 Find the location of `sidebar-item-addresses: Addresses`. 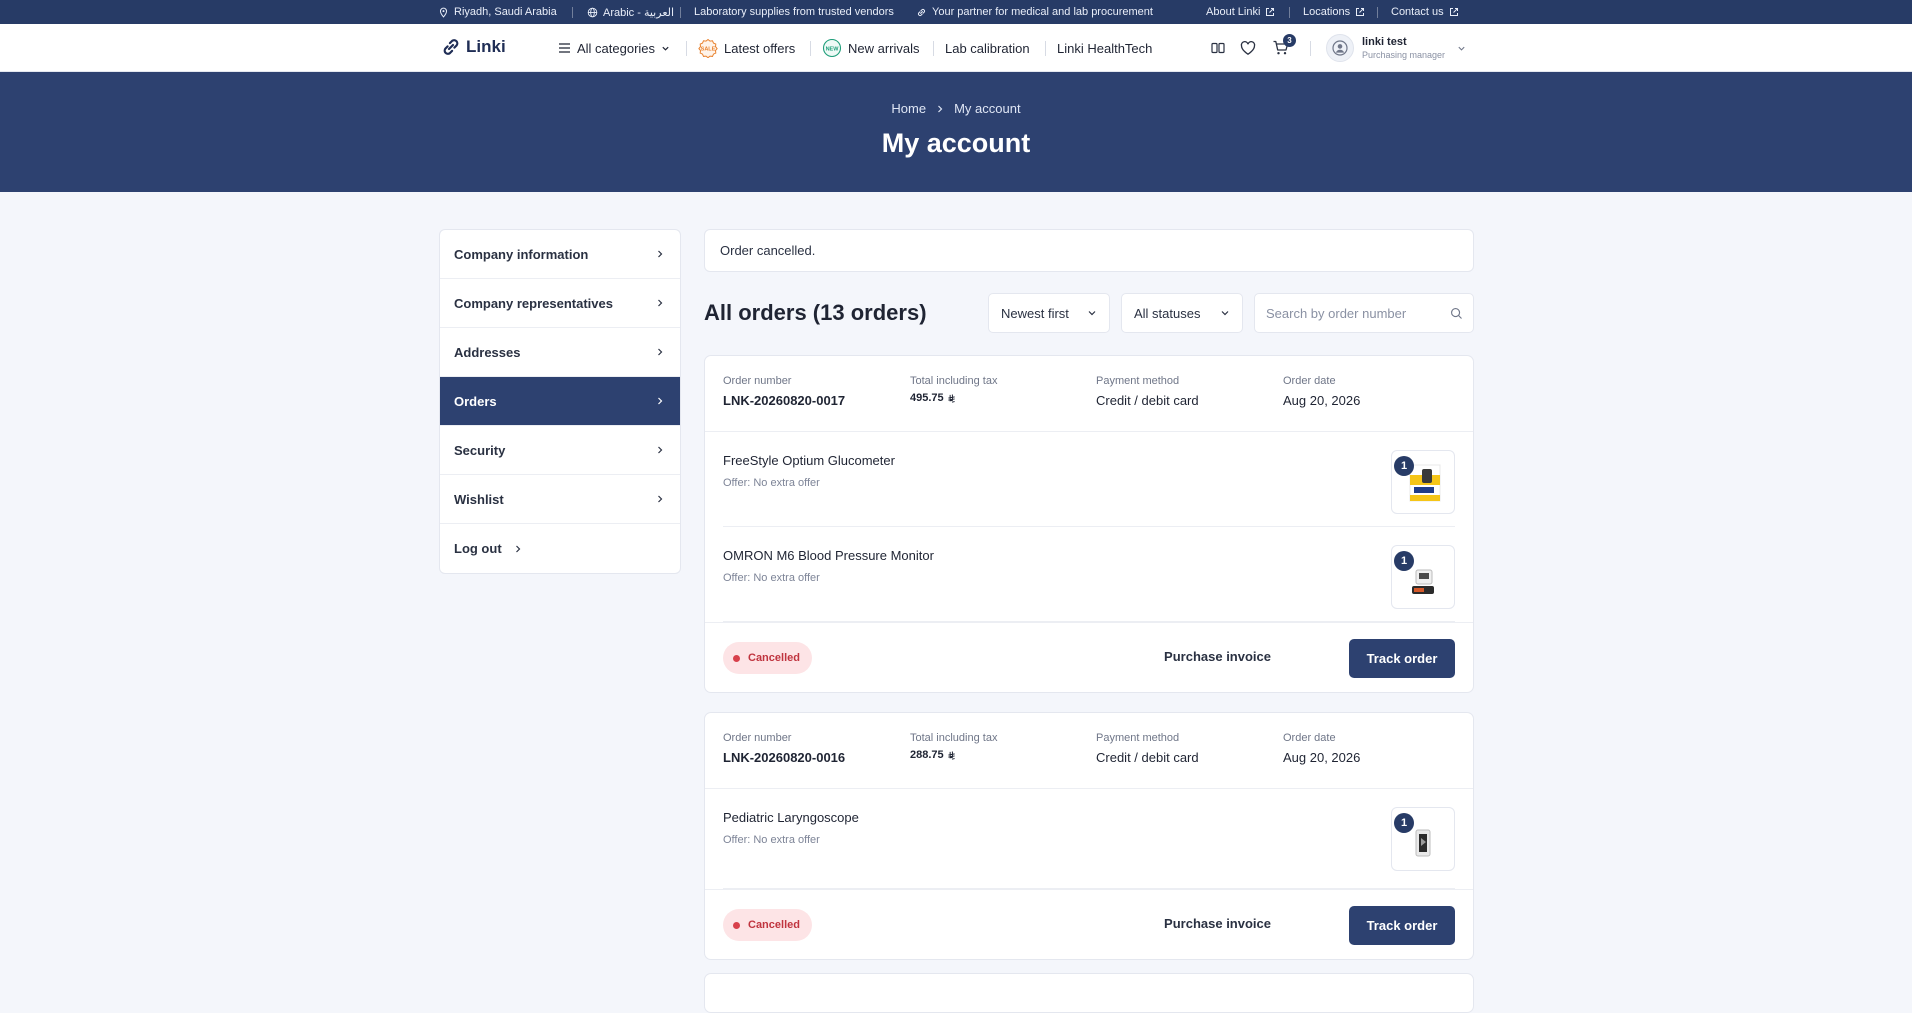

sidebar-item-addresses: Addresses is located at coordinates (560, 352).